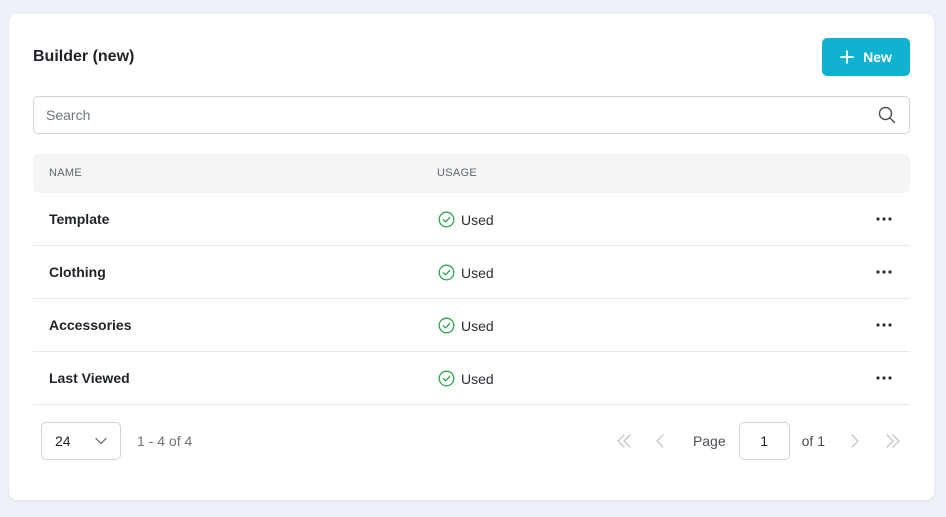  I want to click on new-button-label: New, so click(877, 57).